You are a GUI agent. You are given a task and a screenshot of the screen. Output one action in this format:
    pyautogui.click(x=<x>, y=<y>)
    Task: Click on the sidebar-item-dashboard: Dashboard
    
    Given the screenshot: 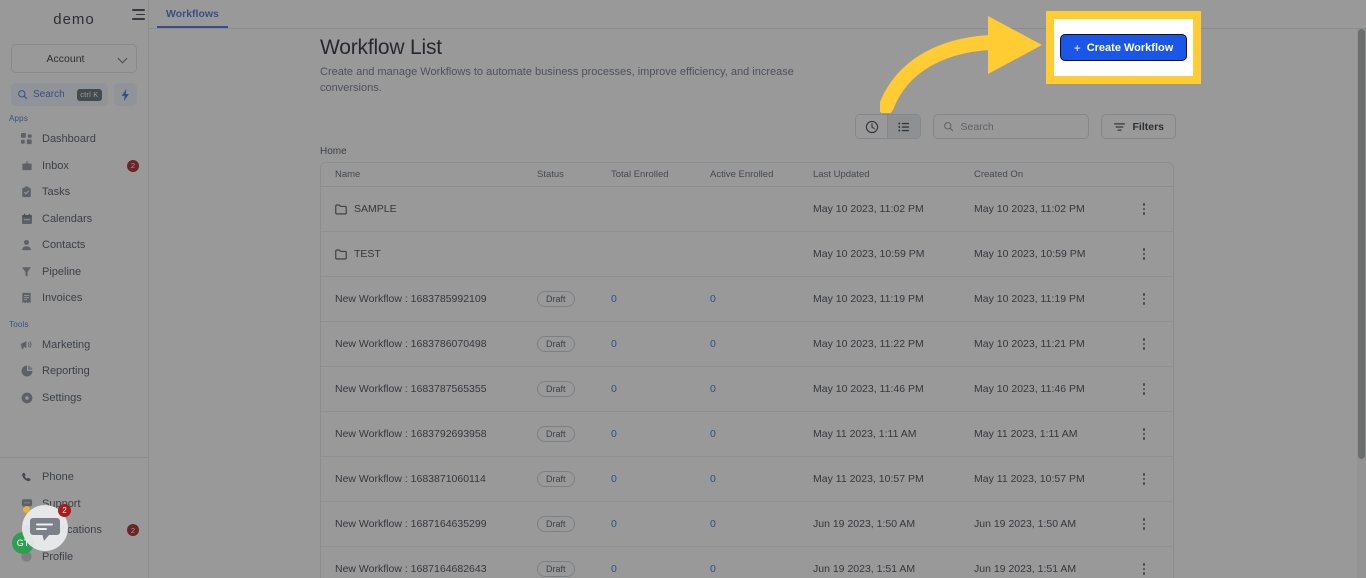 What is the action you would take?
    pyautogui.click(x=74, y=139)
    